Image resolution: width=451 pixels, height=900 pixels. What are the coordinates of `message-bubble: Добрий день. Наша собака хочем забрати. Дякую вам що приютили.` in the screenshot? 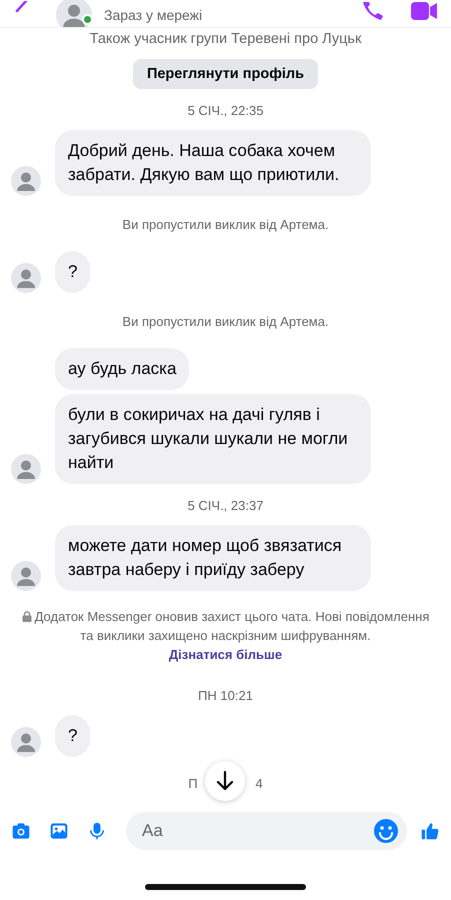 It's located at (213, 163).